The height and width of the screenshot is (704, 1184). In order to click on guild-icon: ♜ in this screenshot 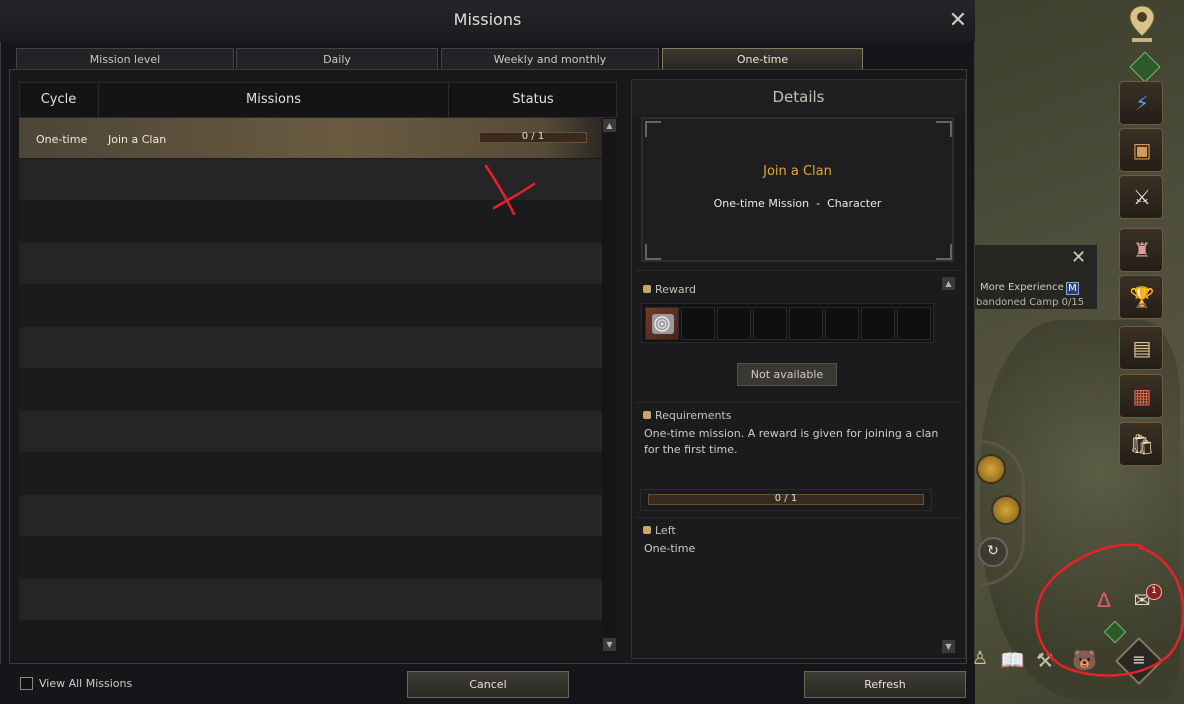, I will do `click(1142, 250)`.